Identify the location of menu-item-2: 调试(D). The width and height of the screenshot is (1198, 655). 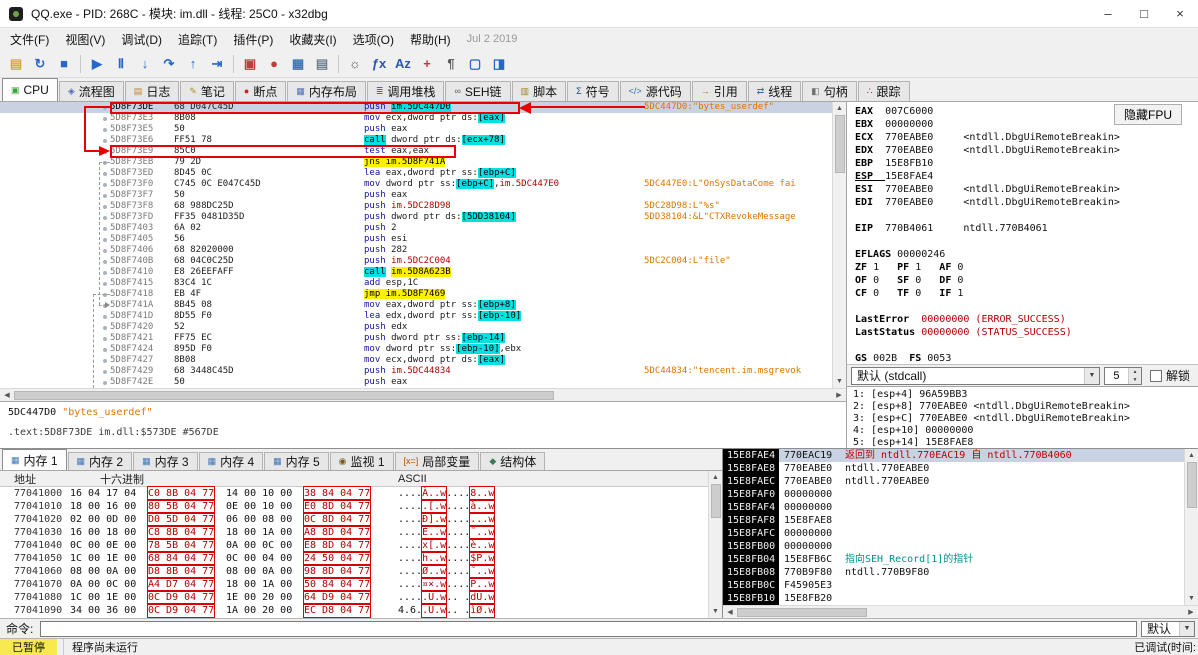
(141, 39).